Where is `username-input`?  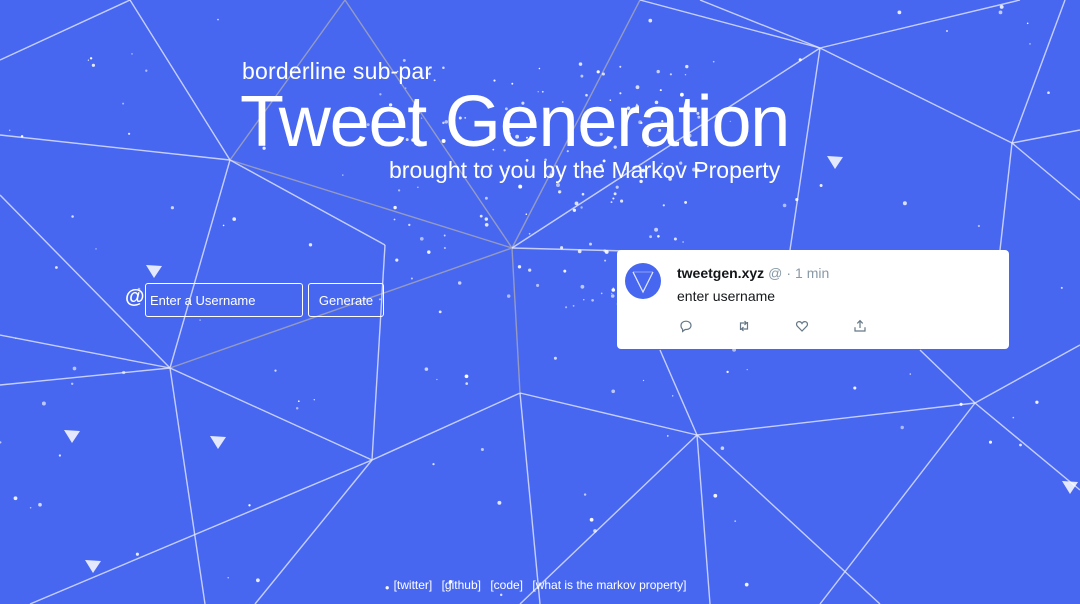 username-input is located at coordinates (224, 300).